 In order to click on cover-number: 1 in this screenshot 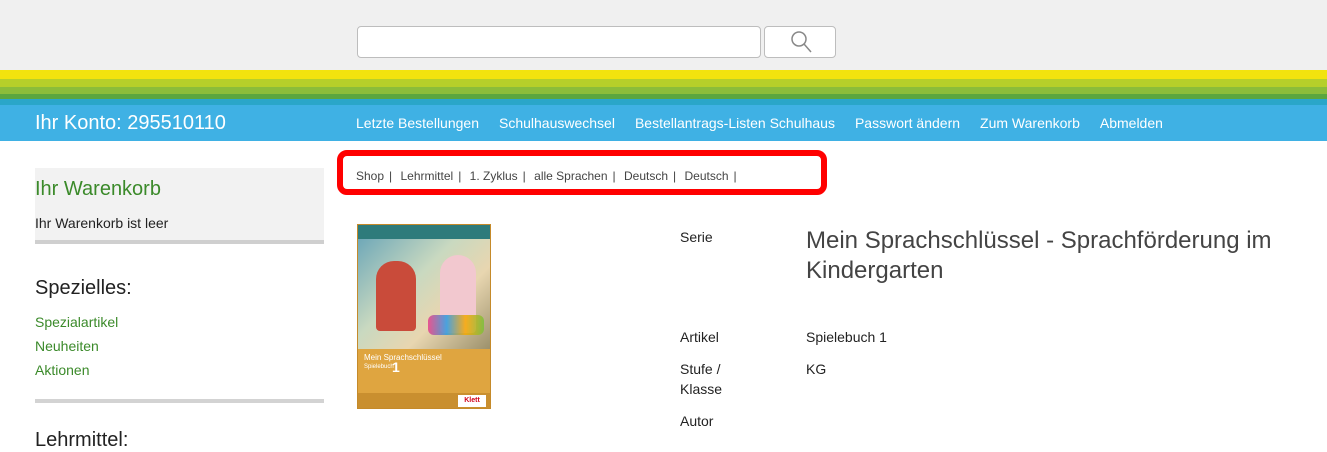, I will do `click(396, 367)`.